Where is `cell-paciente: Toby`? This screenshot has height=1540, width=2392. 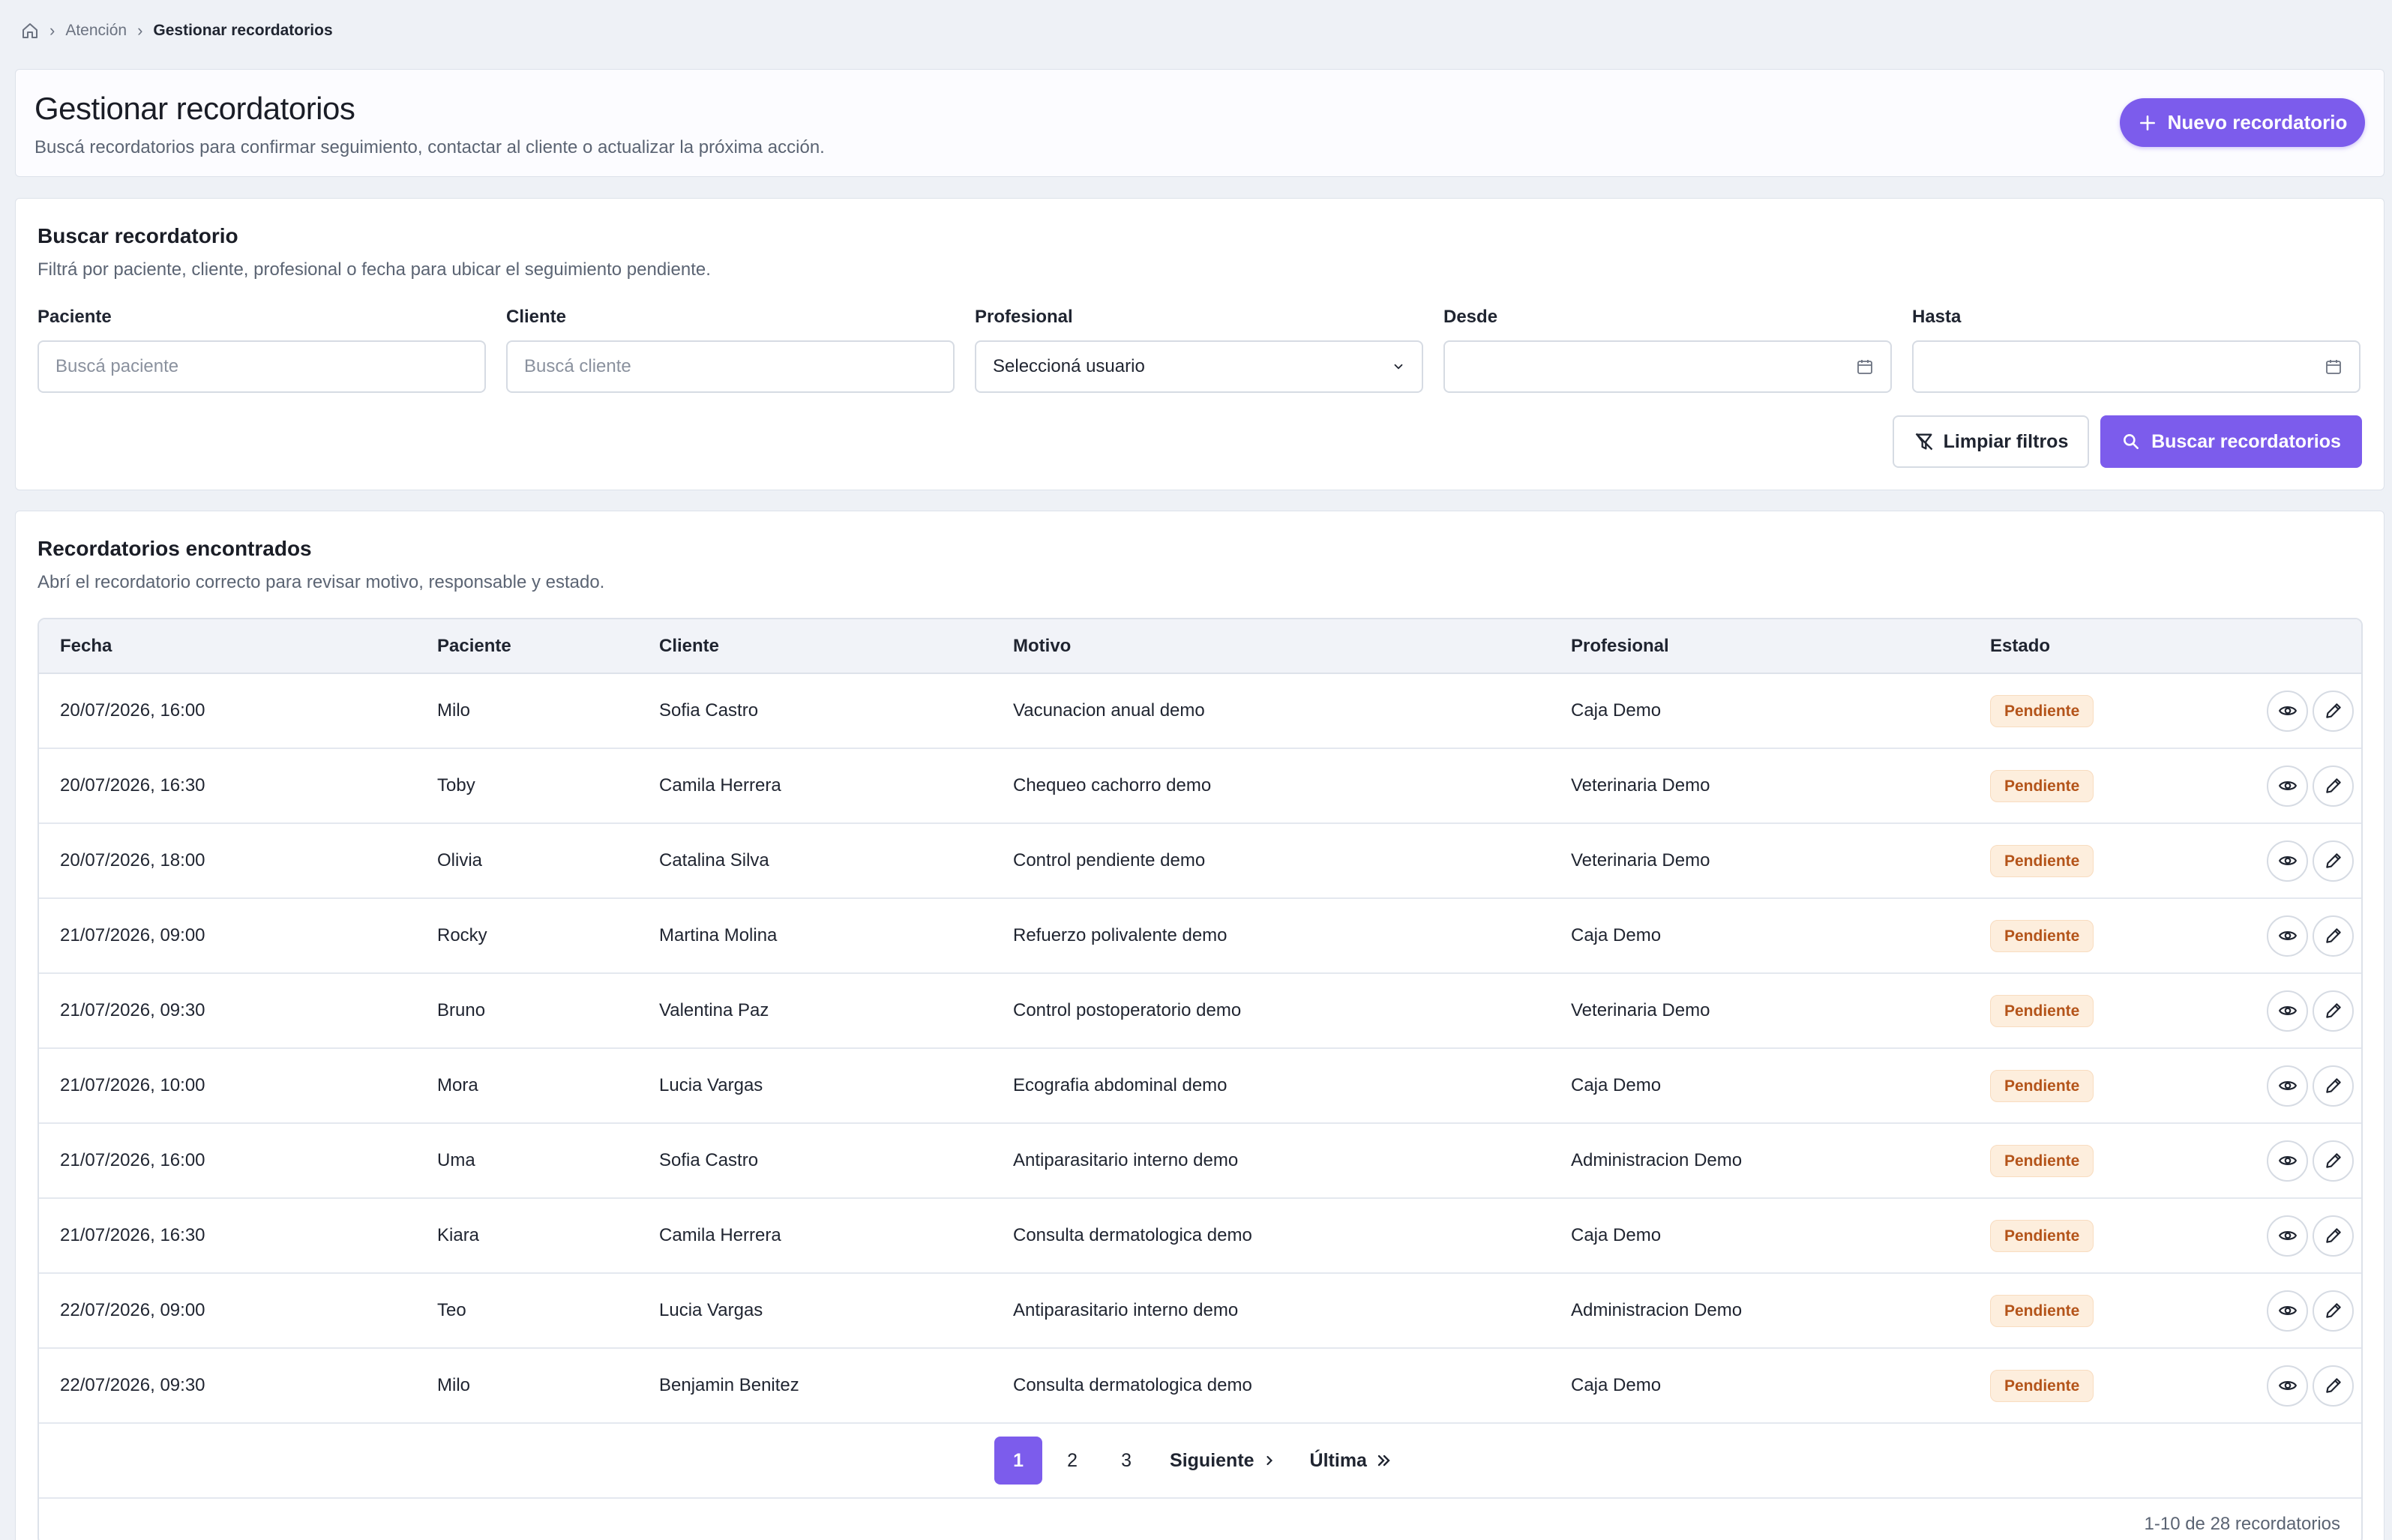
cell-paciente: Toby is located at coordinates (456, 785).